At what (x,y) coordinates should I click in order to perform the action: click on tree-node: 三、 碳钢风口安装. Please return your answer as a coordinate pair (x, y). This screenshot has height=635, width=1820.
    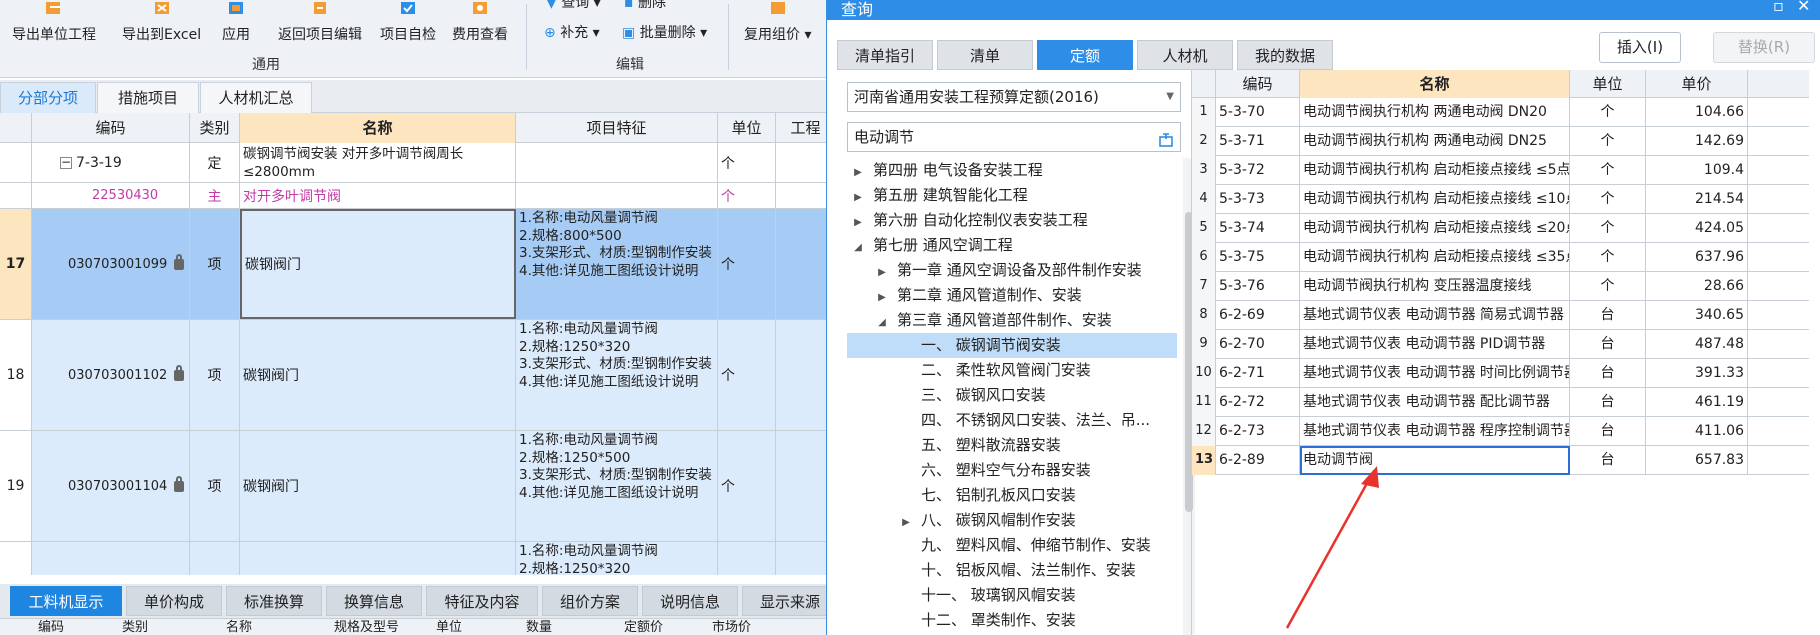
    Looking at the image, I should click on (1012, 395).